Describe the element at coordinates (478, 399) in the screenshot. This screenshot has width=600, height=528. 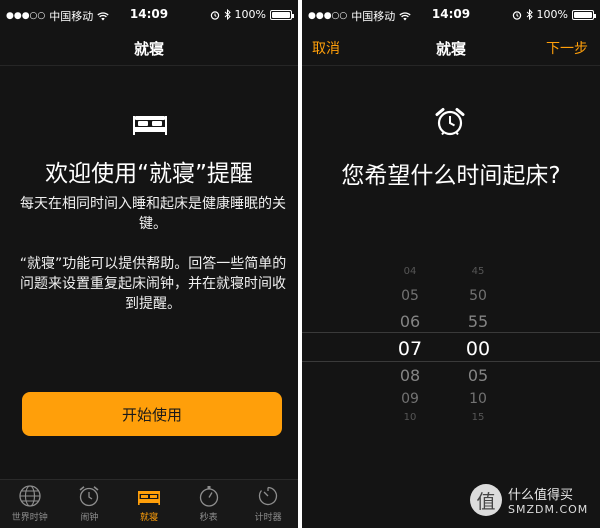
I see `minute-option: 10` at that location.